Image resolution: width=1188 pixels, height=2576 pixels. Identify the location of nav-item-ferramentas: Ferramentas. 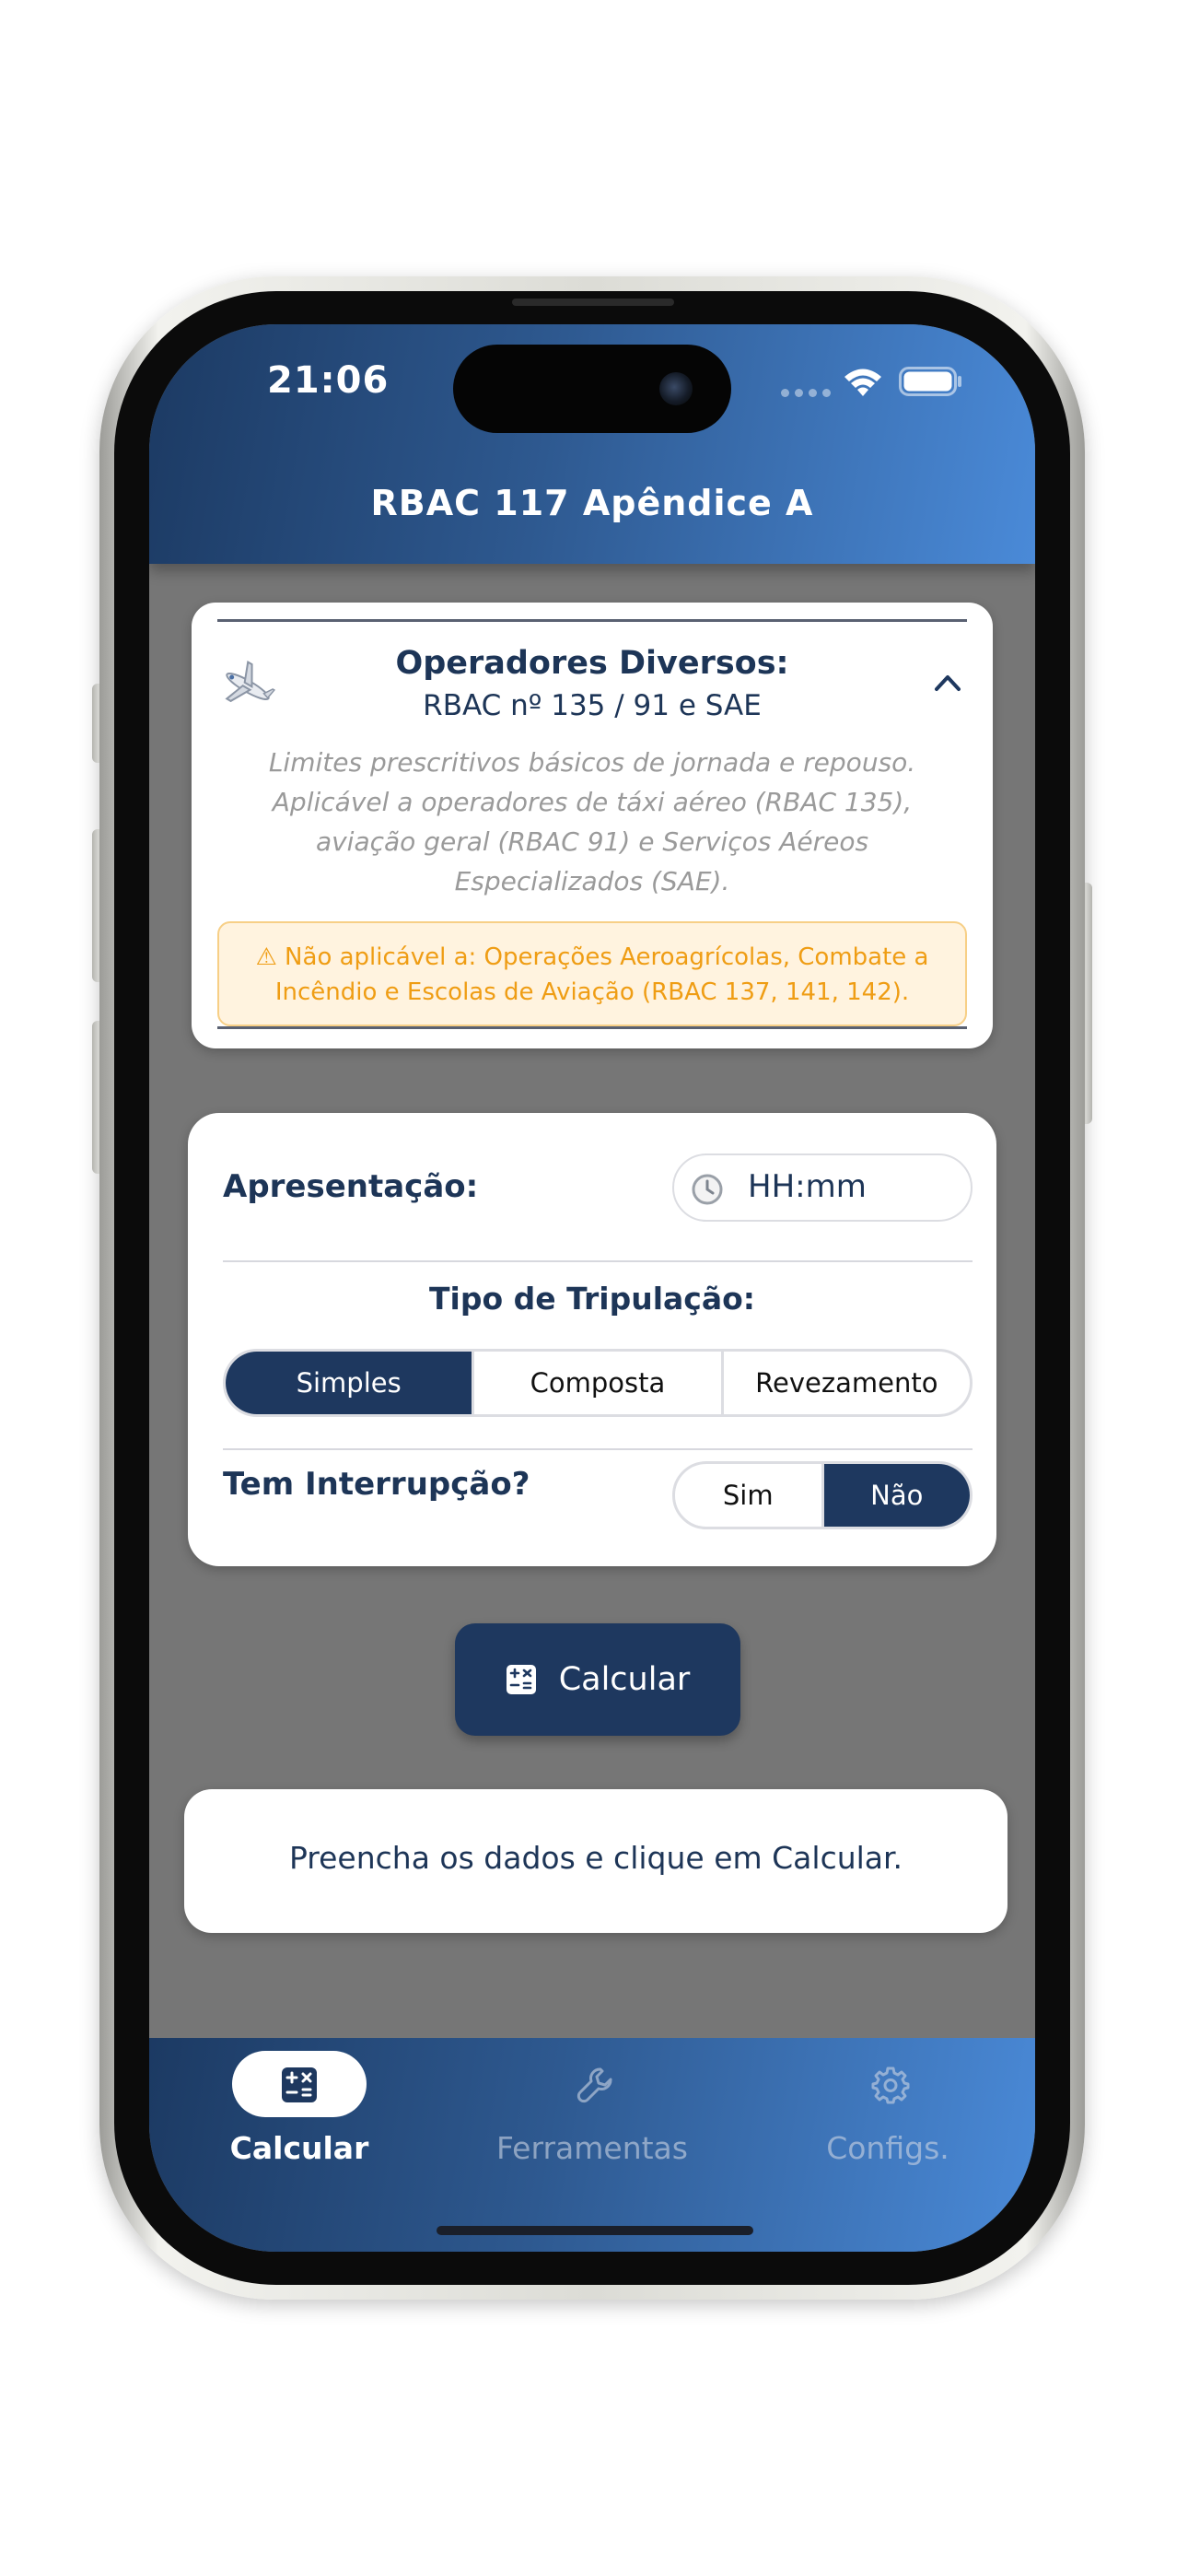
(592, 2121).